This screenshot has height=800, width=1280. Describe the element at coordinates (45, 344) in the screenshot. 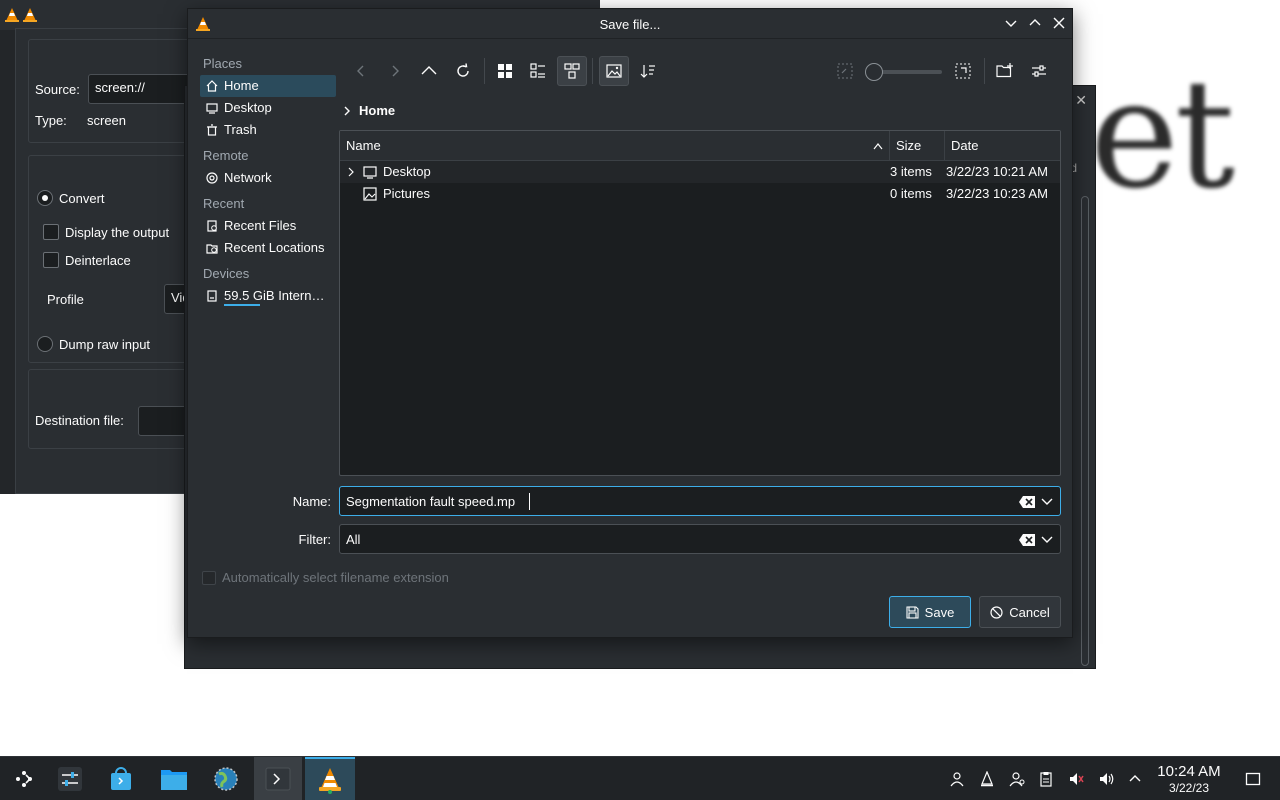

I see `dump-raw-radio` at that location.